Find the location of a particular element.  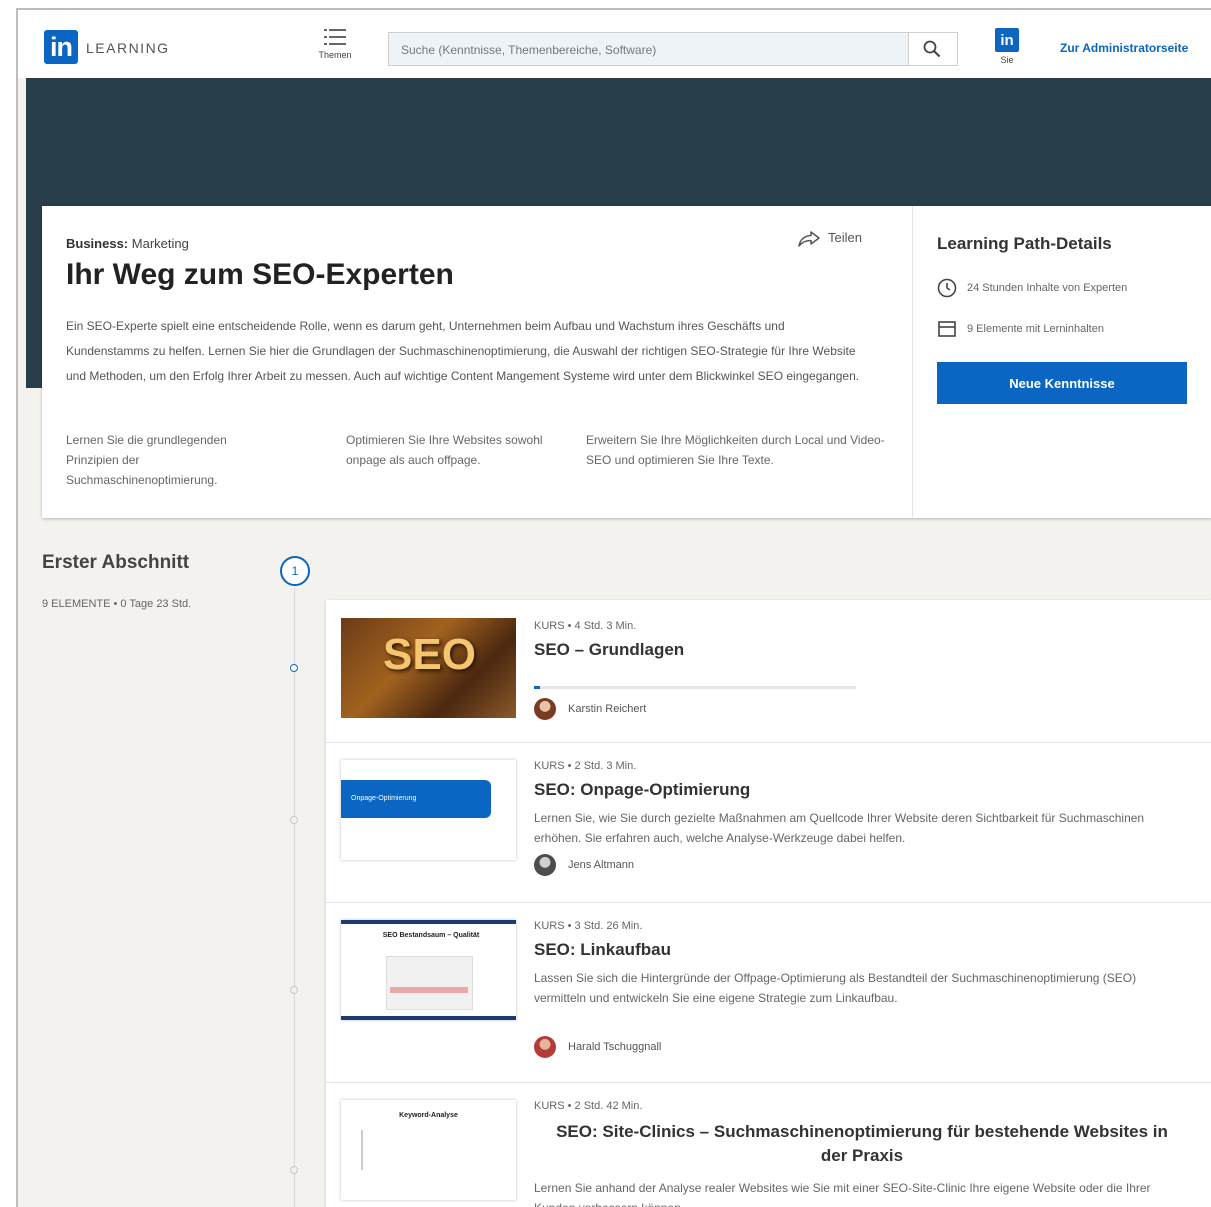

course-thumbnail: SEO is located at coordinates (428, 668).